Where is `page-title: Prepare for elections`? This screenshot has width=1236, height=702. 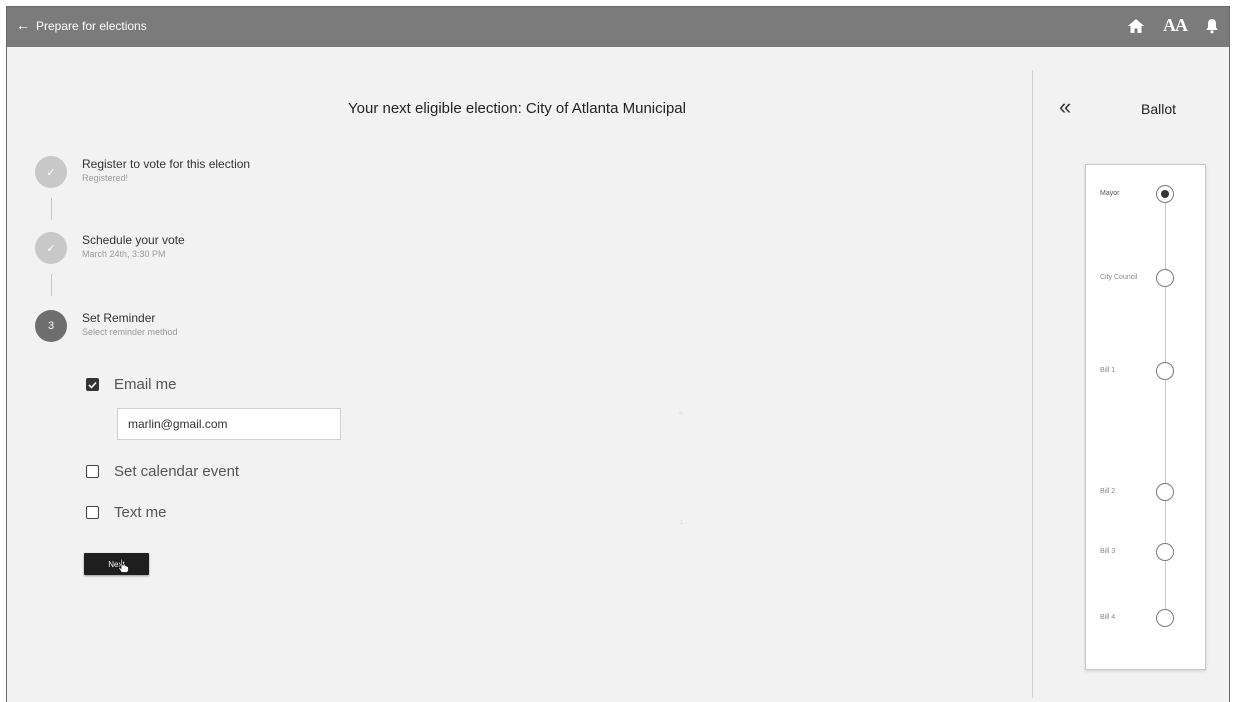 page-title: Prepare for elections is located at coordinates (91, 26).